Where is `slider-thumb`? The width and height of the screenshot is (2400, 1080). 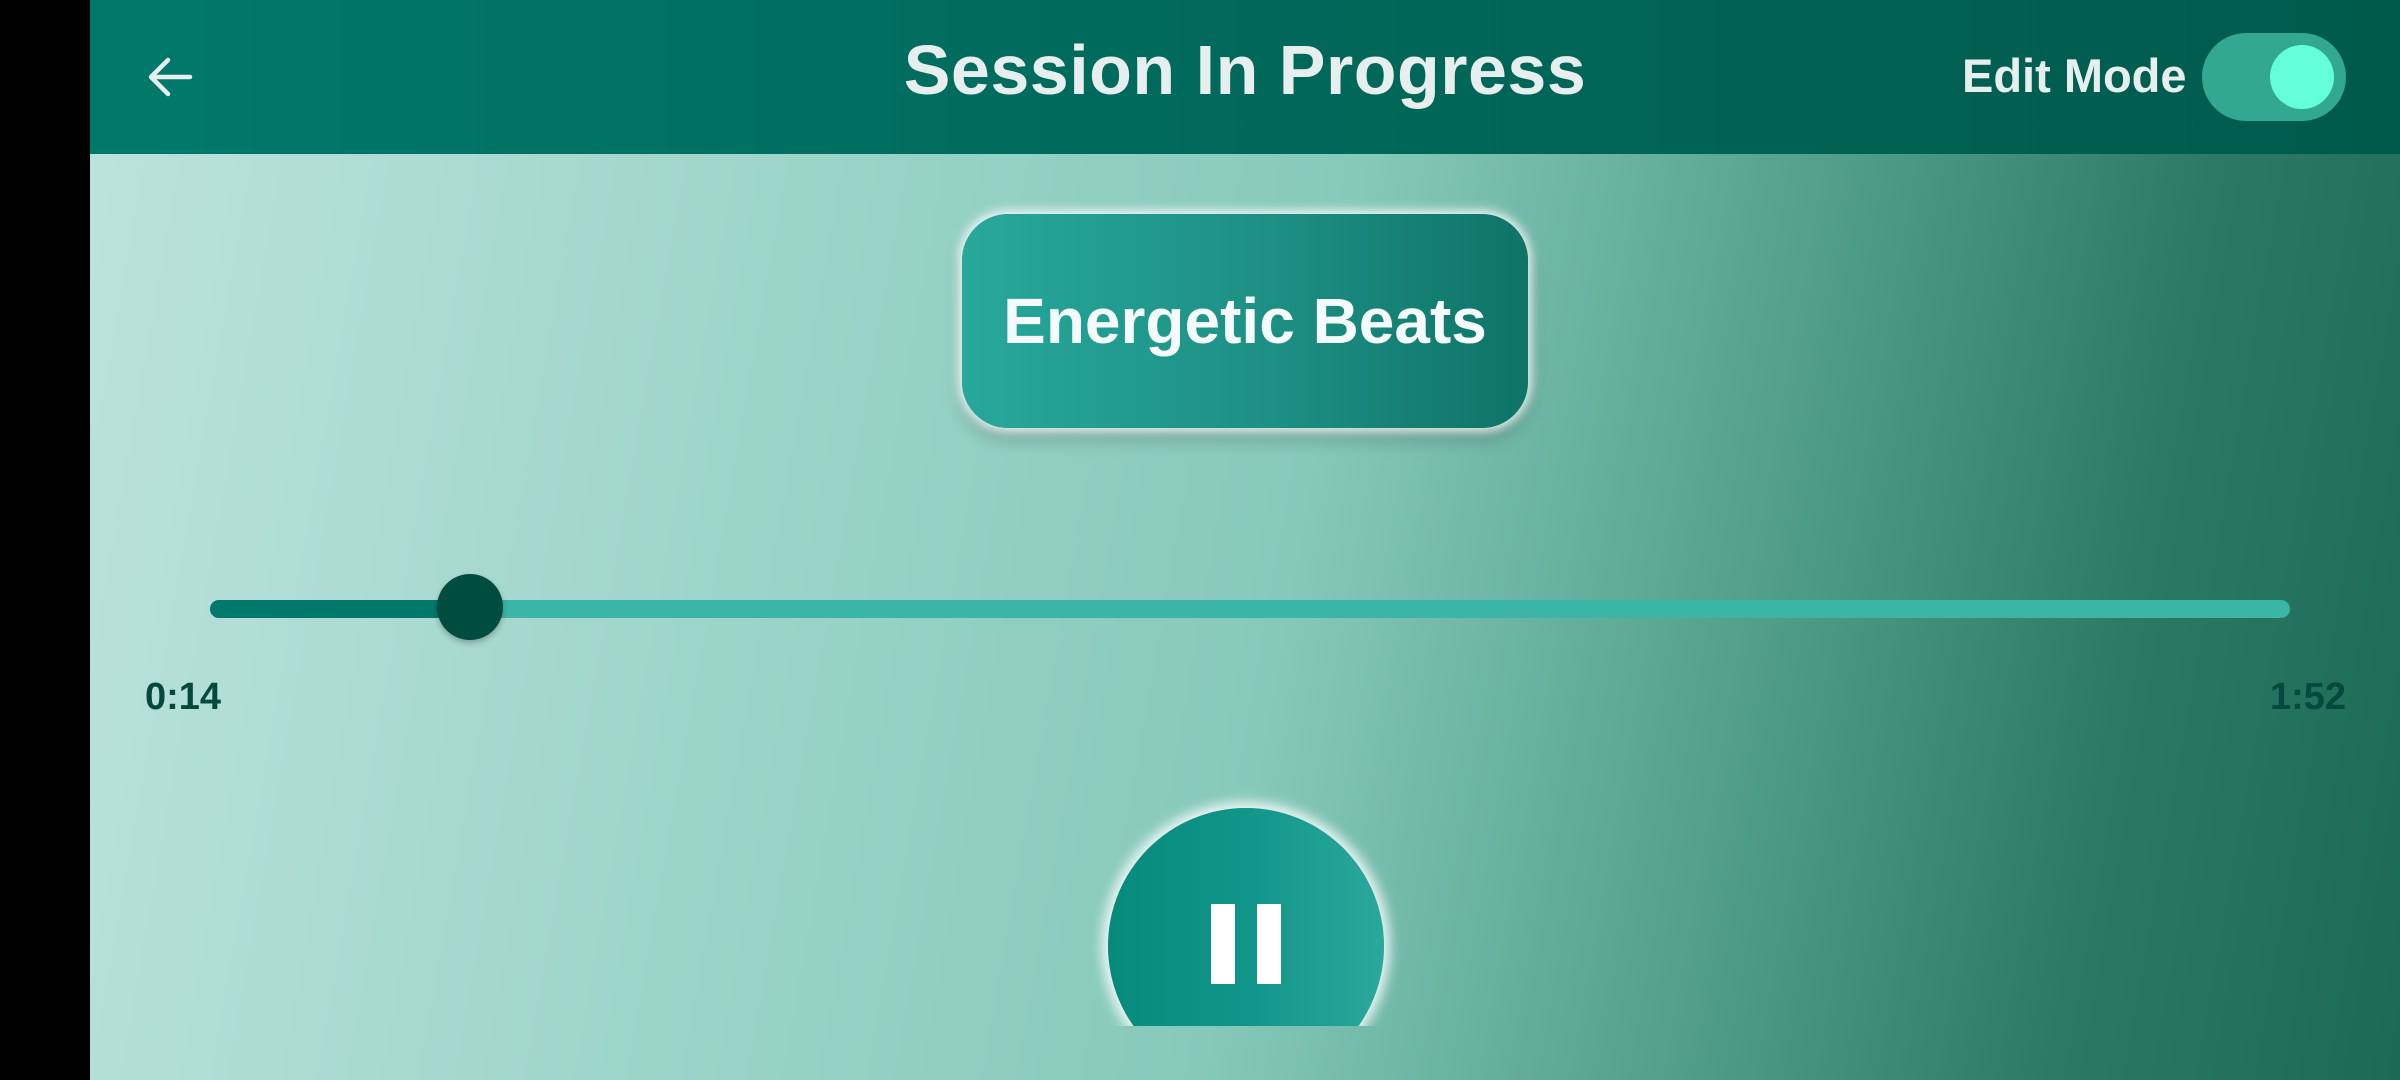
slider-thumb is located at coordinates (470, 607).